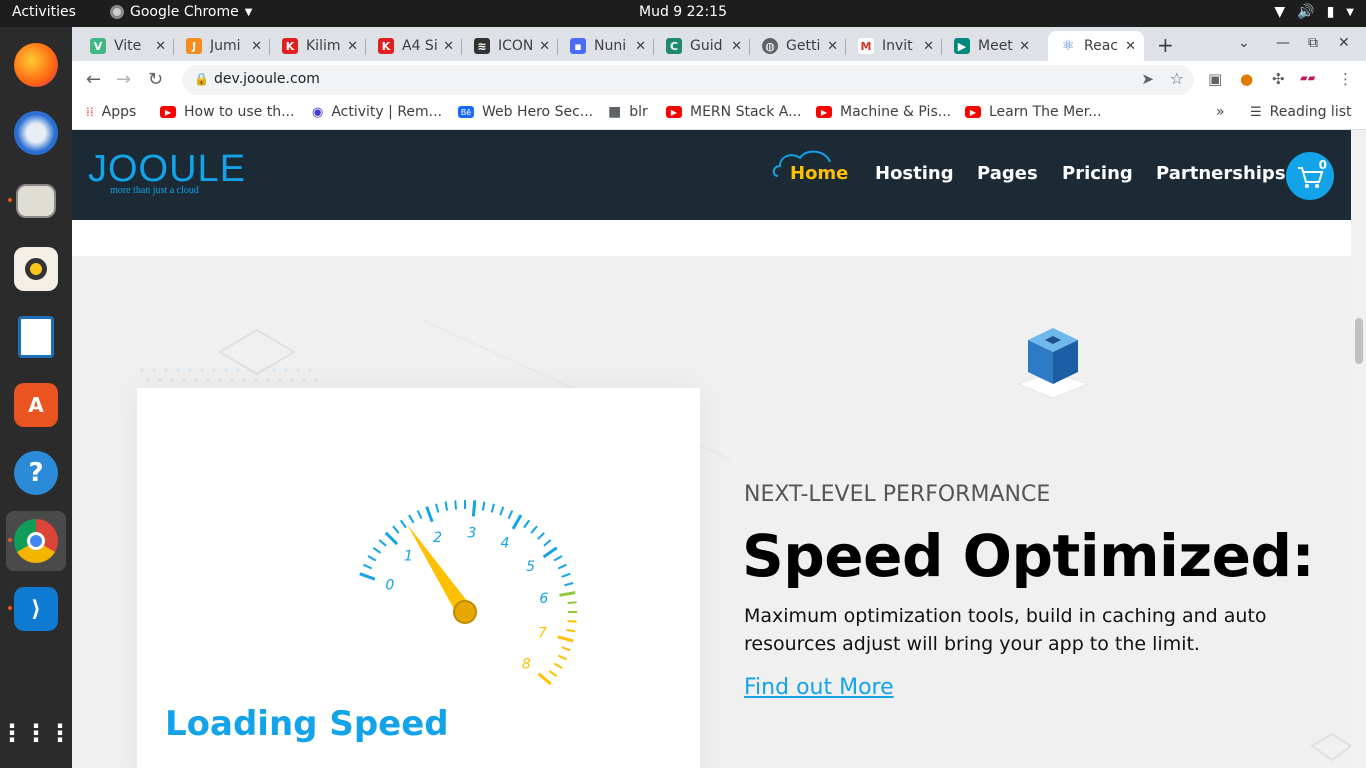  What do you see at coordinates (1244, 43) in the screenshot?
I see `tab-search-icon: ⌄` at bounding box center [1244, 43].